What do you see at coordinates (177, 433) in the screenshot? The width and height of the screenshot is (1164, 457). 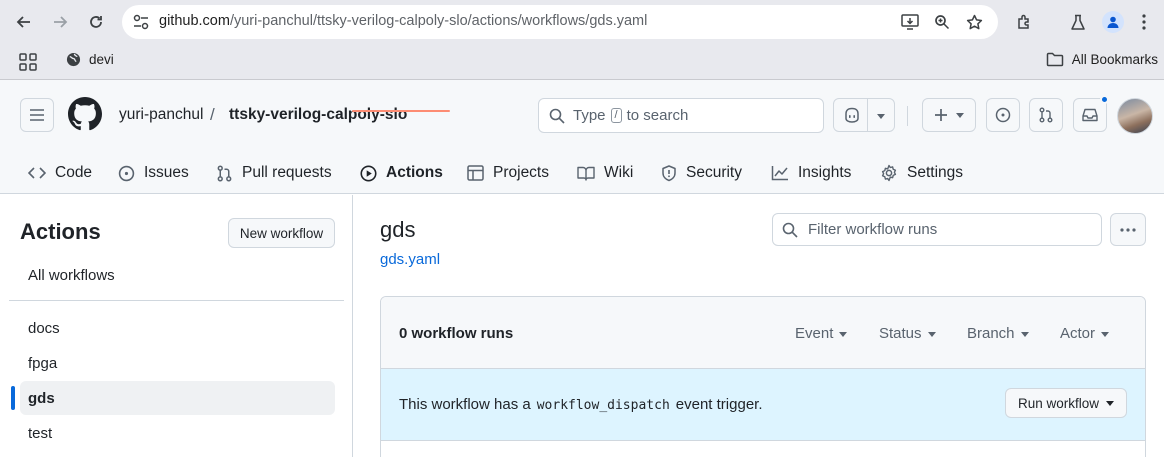 I see `sidebar-item-test: test` at bounding box center [177, 433].